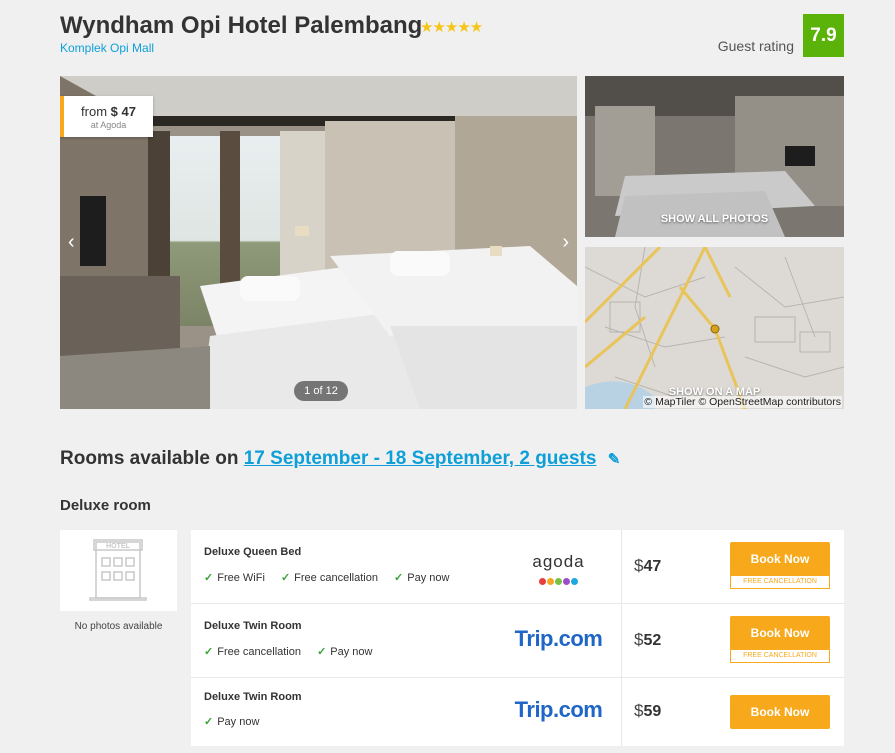 The height and width of the screenshot is (753, 895). I want to click on show-all-photos-tile: SHOW ALL PHOTOS, so click(714, 156).